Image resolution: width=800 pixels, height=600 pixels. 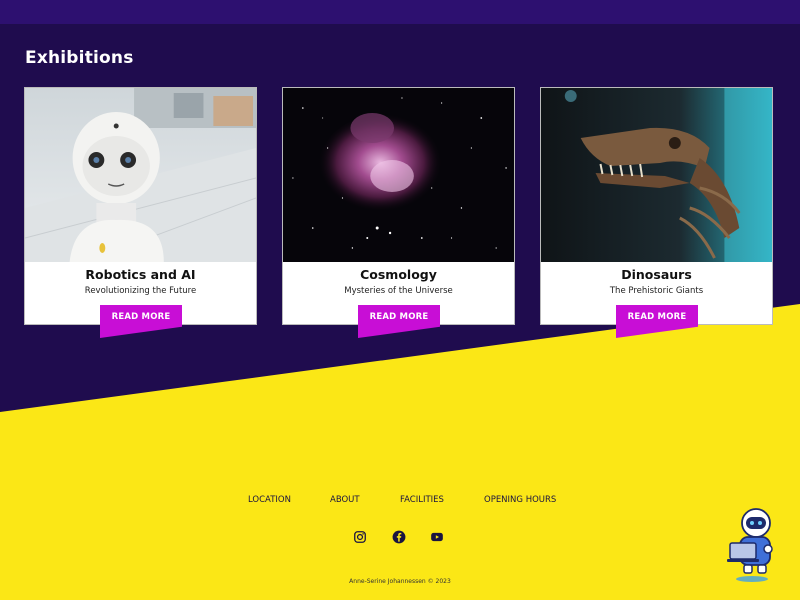 I want to click on robot-mascot-icon, so click(x=750, y=545).